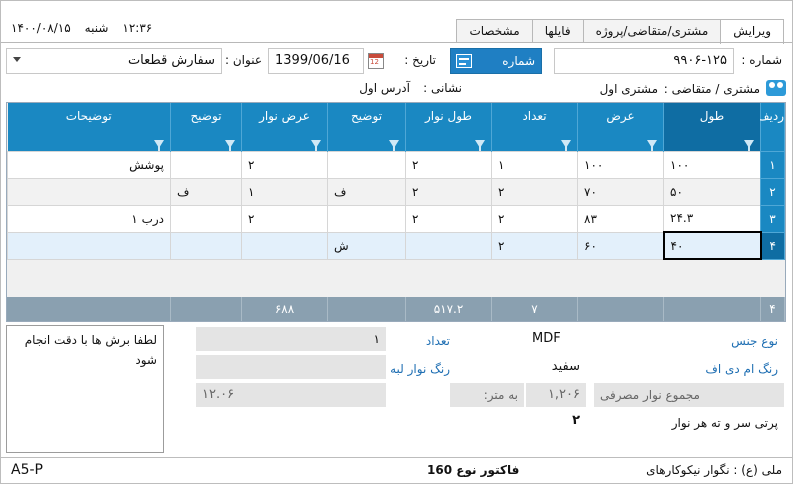  I want to click on cell-edge-width: ۱, so click(284, 191).